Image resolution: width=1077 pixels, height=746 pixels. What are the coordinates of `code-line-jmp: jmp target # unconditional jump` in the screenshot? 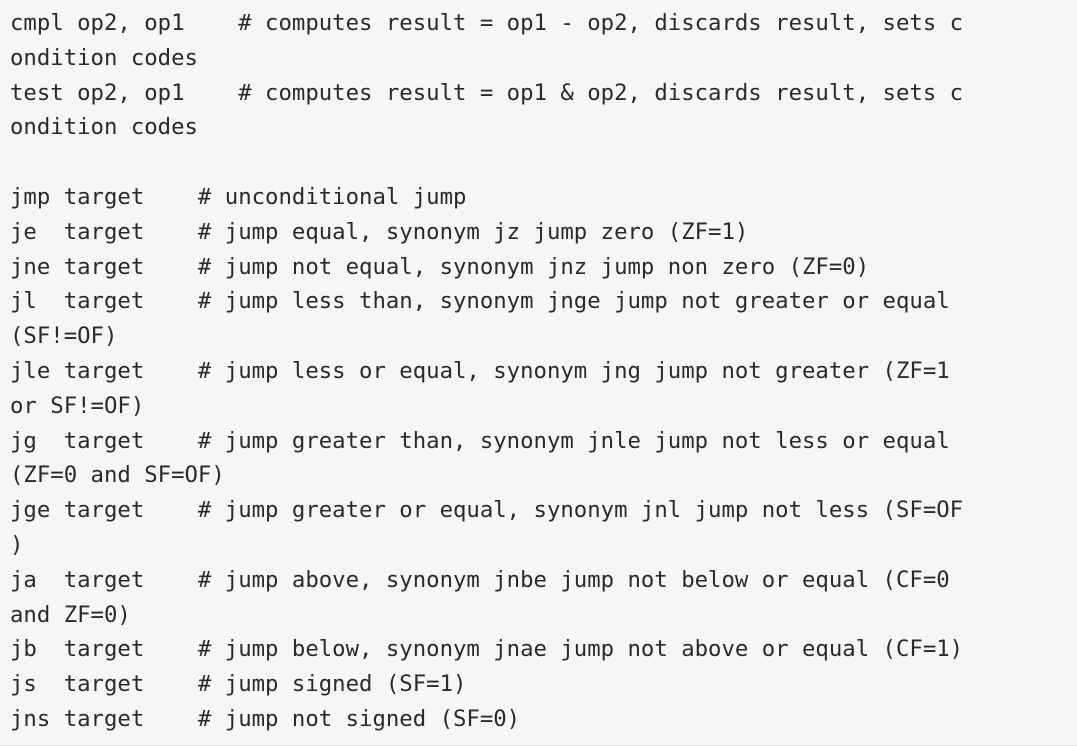 It's located at (238, 196).